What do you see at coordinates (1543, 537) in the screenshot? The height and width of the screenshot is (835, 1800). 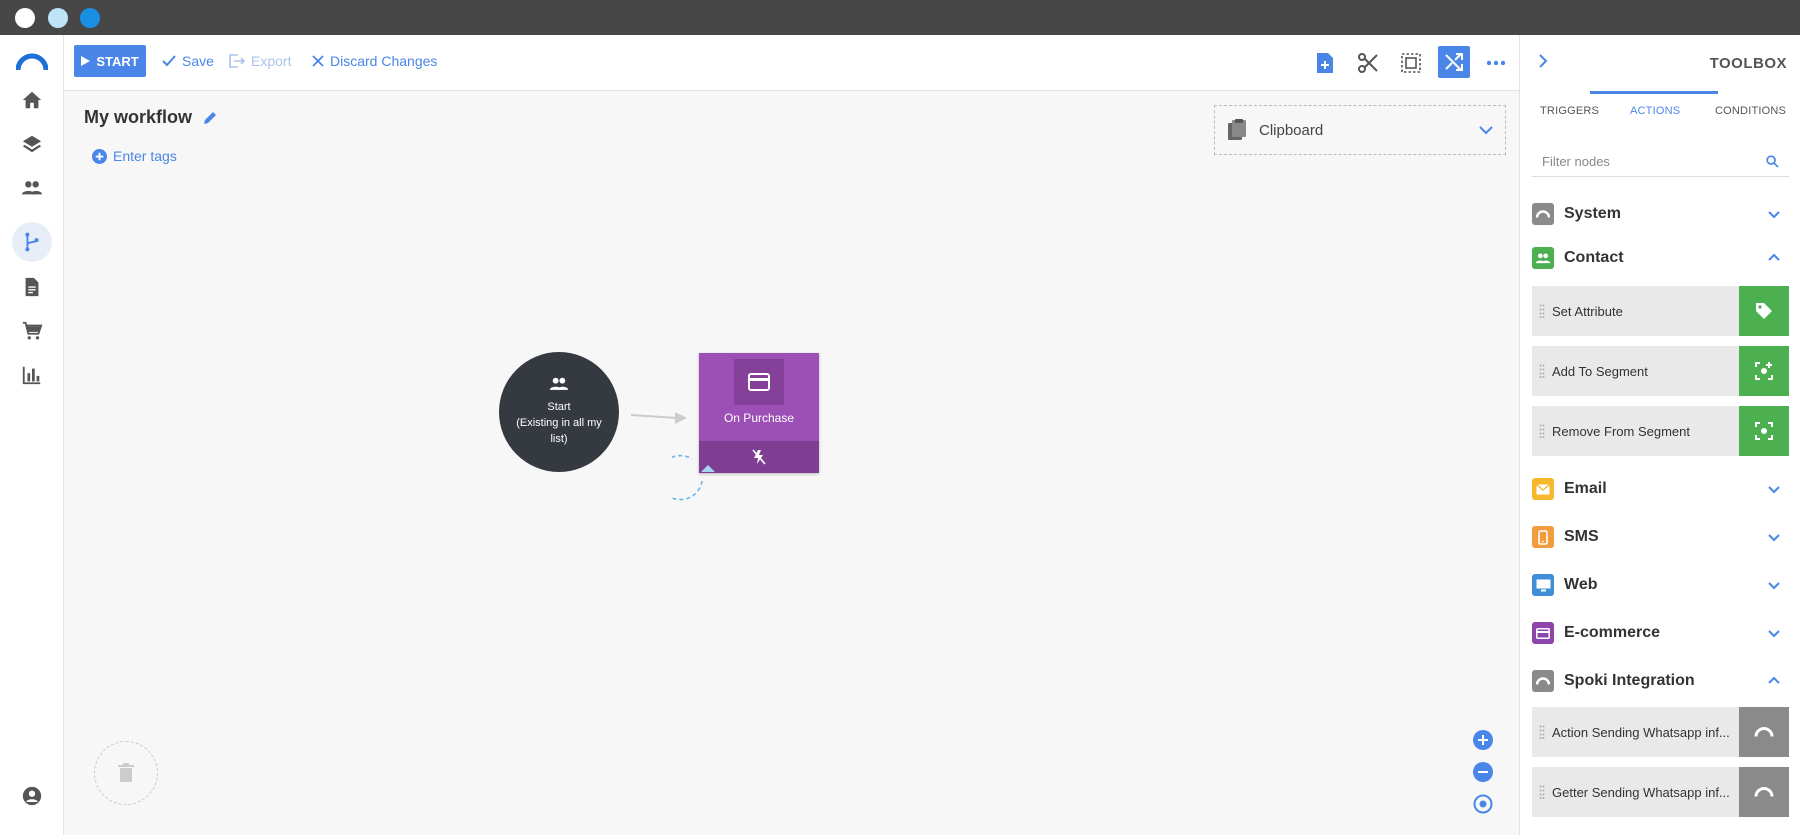 I see `phone-icon` at bounding box center [1543, 537].